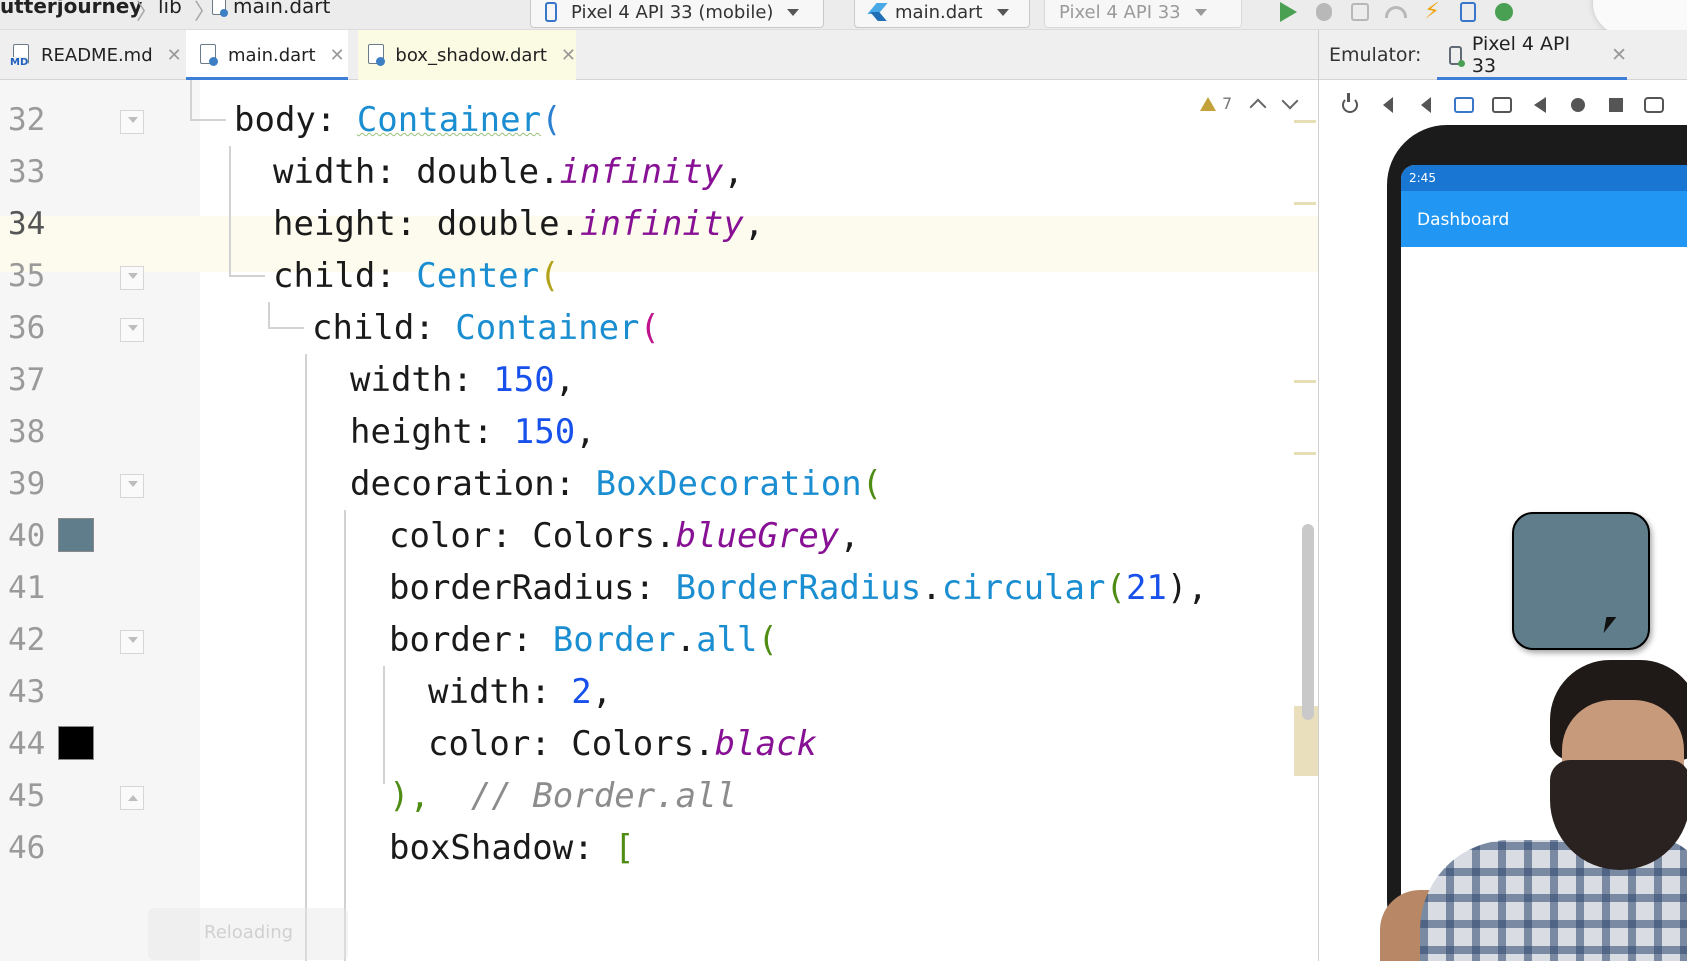 Image resolution: width=1687 pixels, height=961 pixels. I want to click on code-text: child: Center(, so click(416, 276).